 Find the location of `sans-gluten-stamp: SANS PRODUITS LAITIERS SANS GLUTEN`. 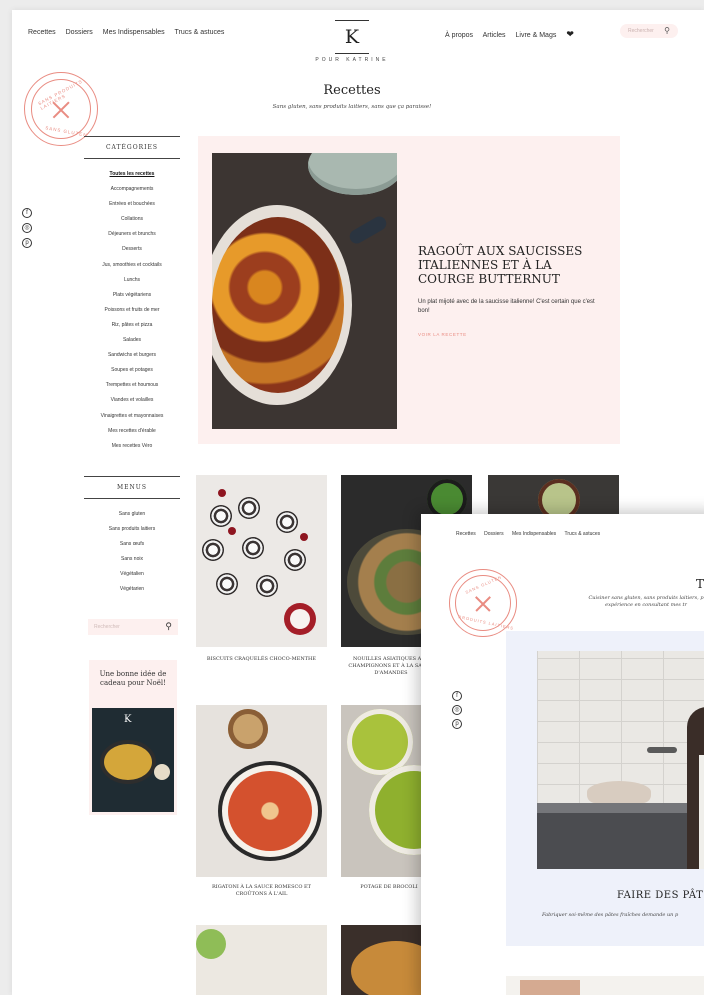

sans-gluten-stamp: SANS PRODUITS LAITIERS SANS GLUTEN is located at coordinates (61, 109).